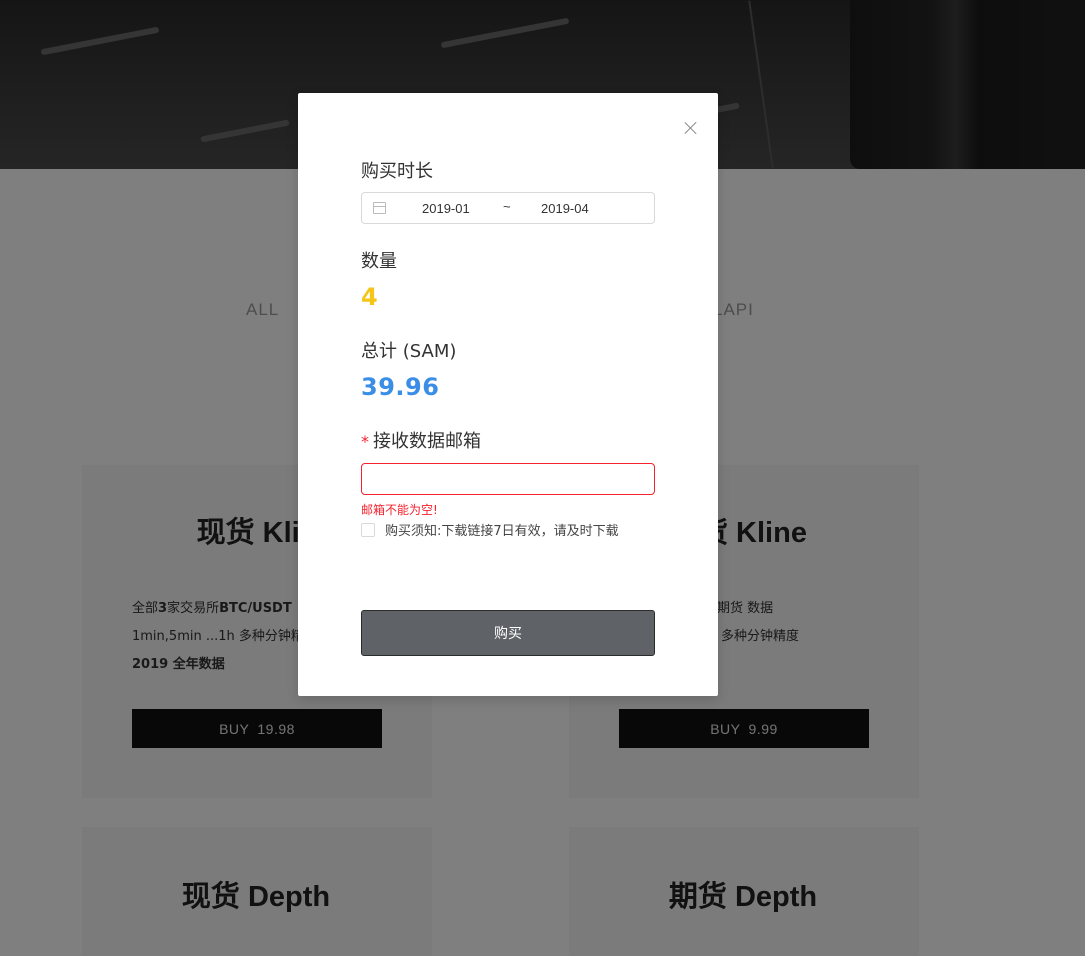  What do you see at coordinates (397, 171) in the screenshot?
I see `duration-label: 购买时长` at bounding box center [397, 171].